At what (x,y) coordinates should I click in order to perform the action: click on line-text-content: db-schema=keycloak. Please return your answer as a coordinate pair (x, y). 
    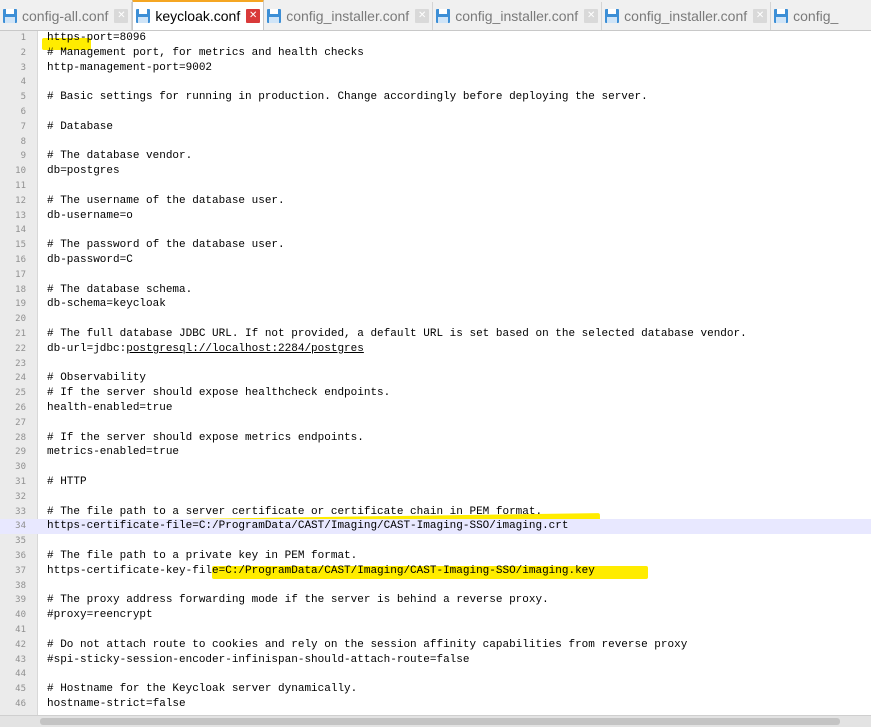
    Looking at the image, I should click on (106, 304).